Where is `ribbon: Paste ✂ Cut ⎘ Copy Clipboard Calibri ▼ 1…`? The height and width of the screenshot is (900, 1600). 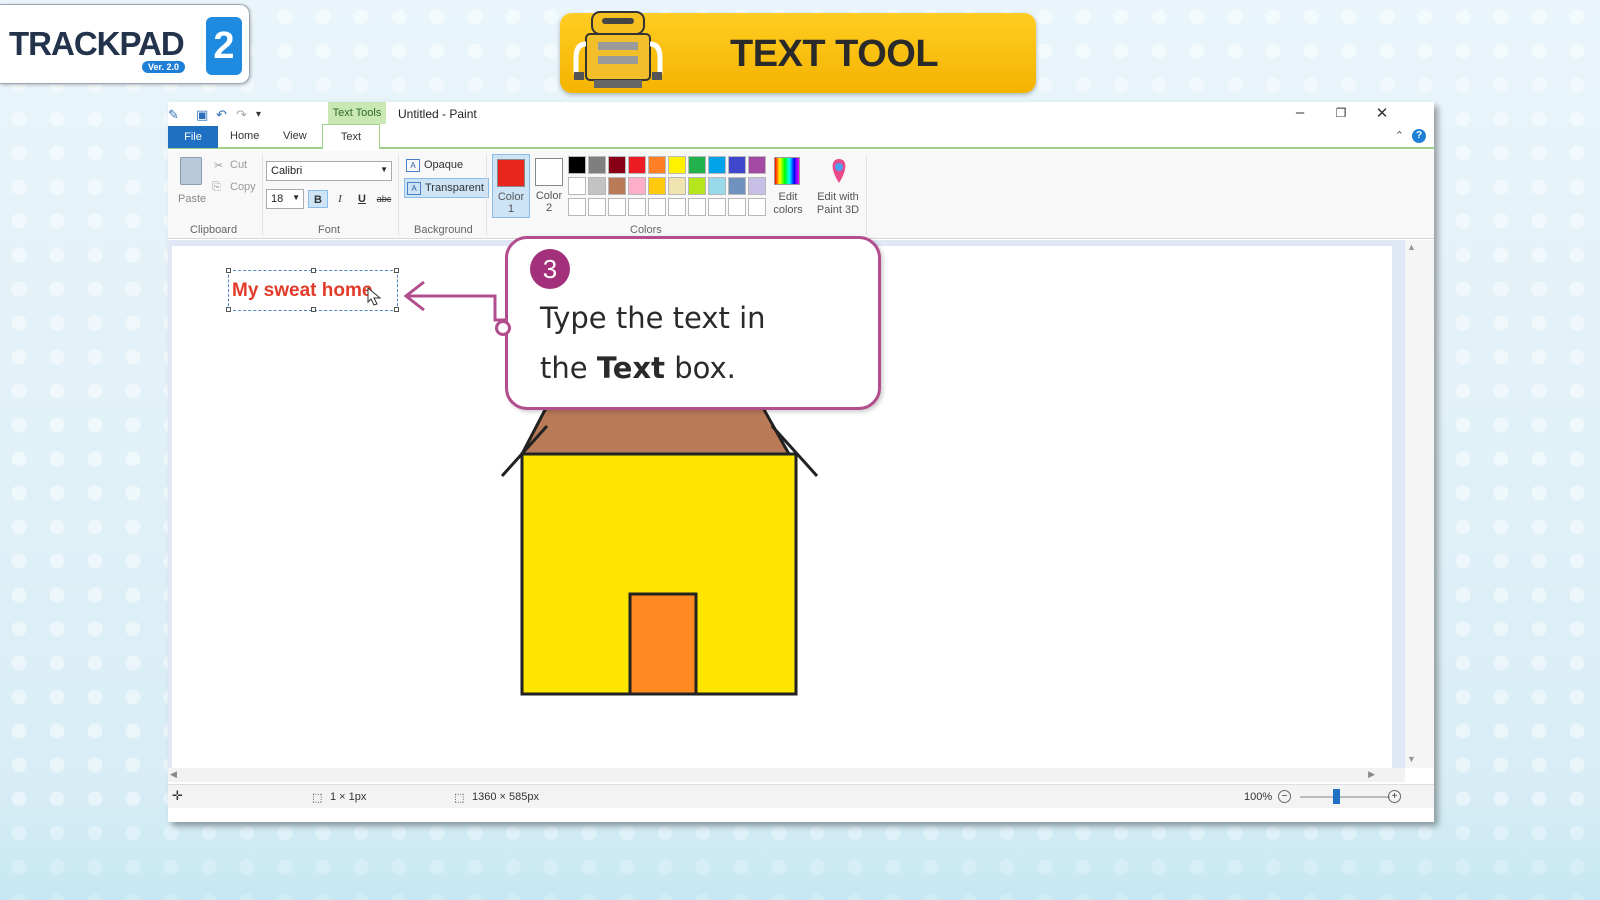
ribbon: Paste ✂ Cut ⎘ Copy Clipboard Calibri ▼ 1… is located at coordinates (801, 195).